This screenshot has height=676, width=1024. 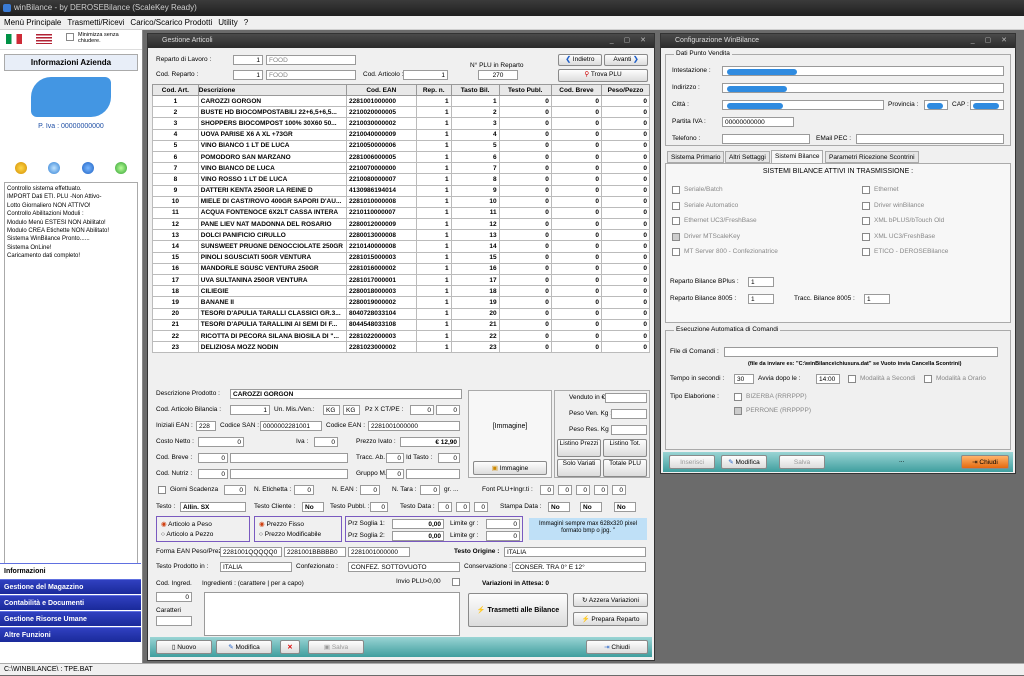 What do you see at coordinates (379, 507) in the screenshot?
I see `tpubbl-field: 0` at bounding box center [379, 507].